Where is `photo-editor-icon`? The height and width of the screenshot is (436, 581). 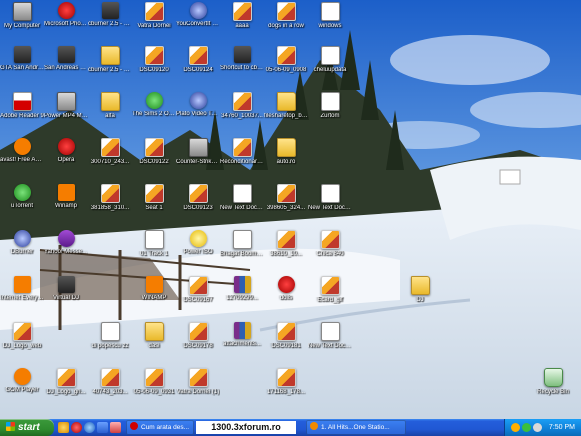
photo-editor-icon is located at coordinates (66, 10).